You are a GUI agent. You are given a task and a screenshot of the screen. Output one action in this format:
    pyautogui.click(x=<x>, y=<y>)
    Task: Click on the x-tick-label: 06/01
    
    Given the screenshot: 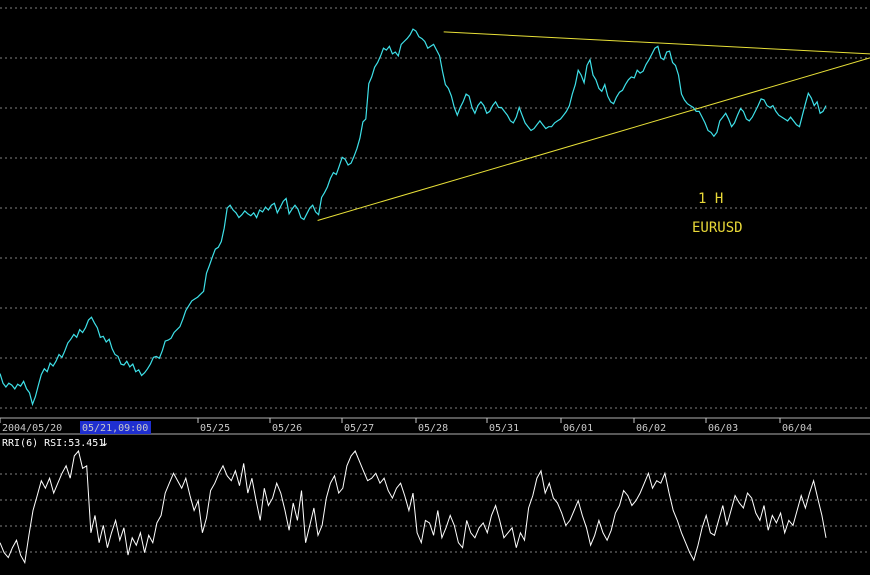 What is the action you would take?
    pyautogui.click(x=578, y=428)
    